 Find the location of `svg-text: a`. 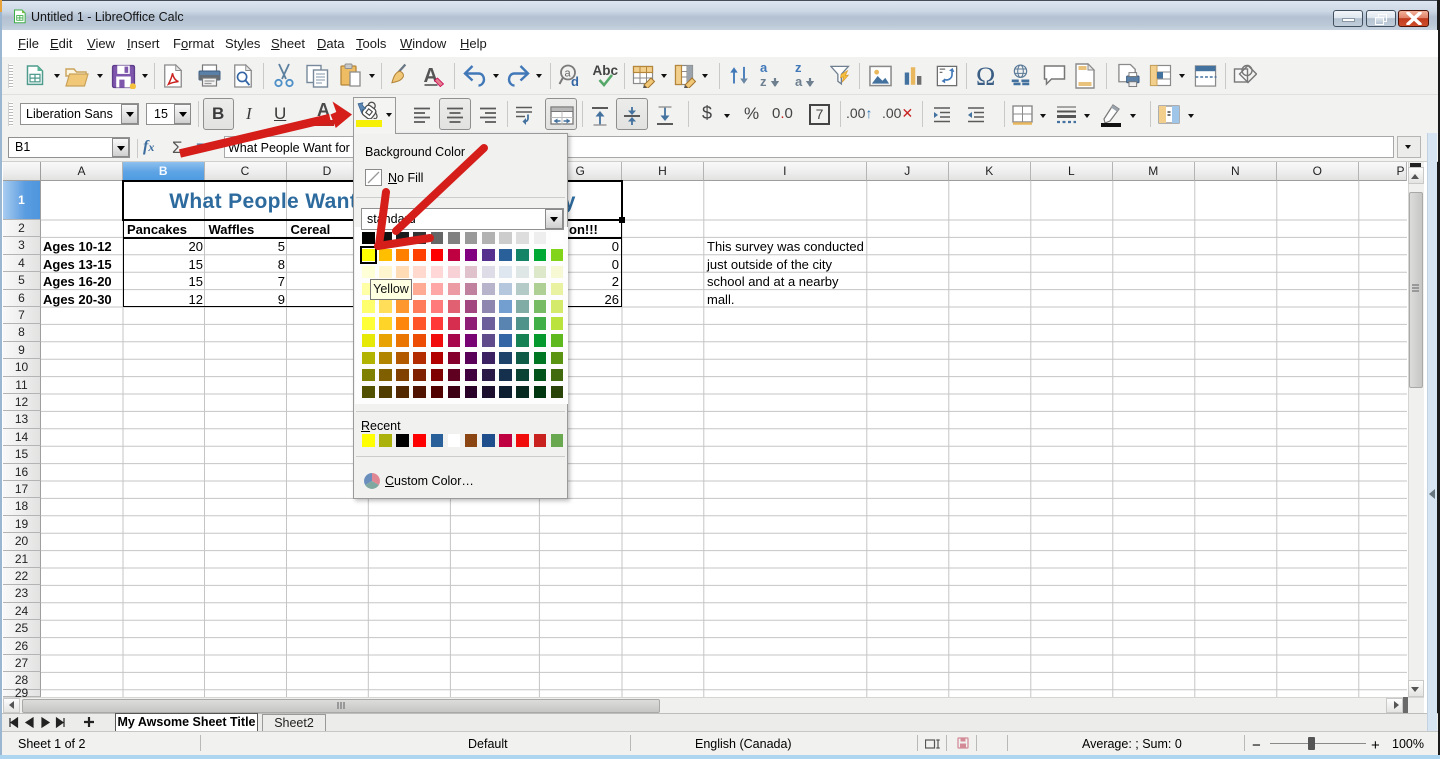

svg-text: a is located at coordinates (799, 81).